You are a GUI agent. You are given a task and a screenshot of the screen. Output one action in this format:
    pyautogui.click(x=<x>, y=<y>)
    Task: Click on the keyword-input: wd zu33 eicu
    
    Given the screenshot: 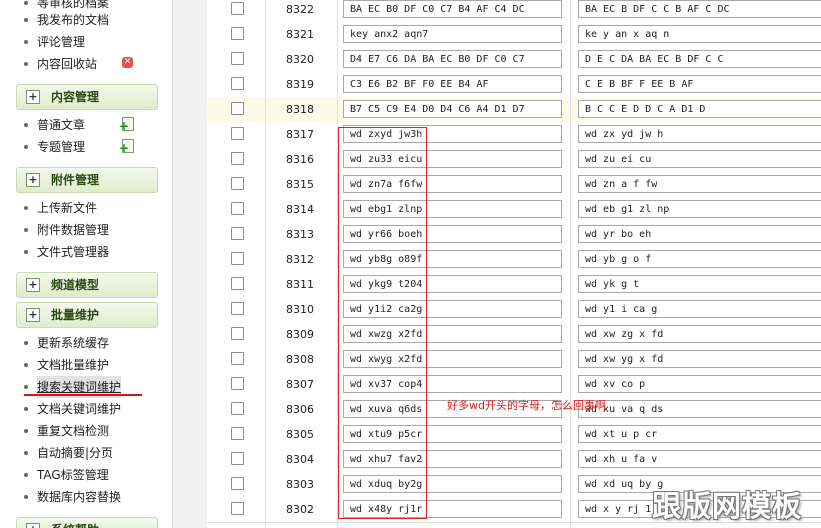 What is the action you would take?
    pyautogui.click(x=452, y=159)
    